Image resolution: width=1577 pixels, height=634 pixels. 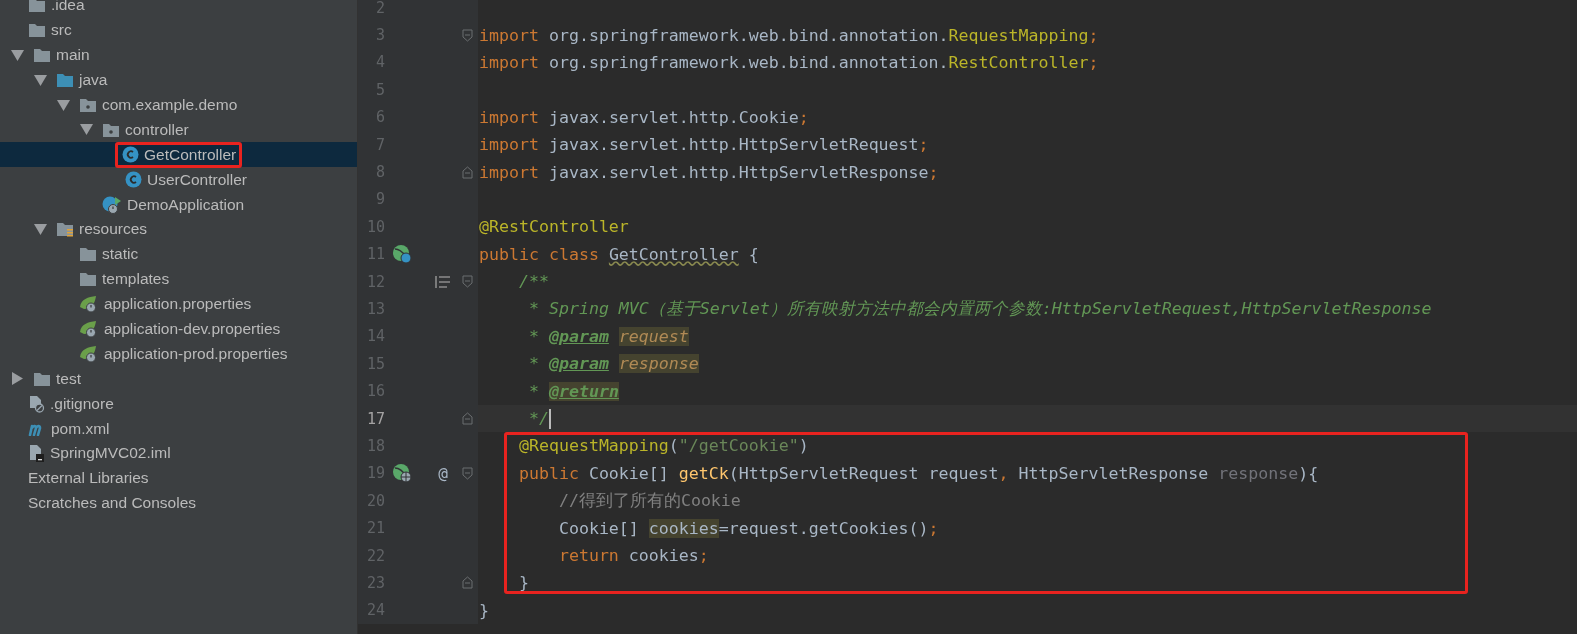 What do you see at coordinates (178, 453) in the screenshot?
I see `tree-item: SpringMVC02.iml` at bounding box center [178, 453].